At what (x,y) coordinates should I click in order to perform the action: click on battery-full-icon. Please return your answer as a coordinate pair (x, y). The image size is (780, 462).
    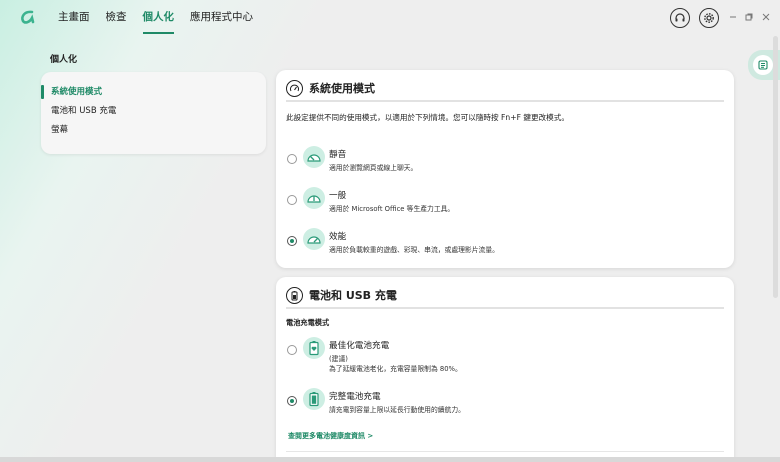
    Looking at the image, I should click on (314, 399).